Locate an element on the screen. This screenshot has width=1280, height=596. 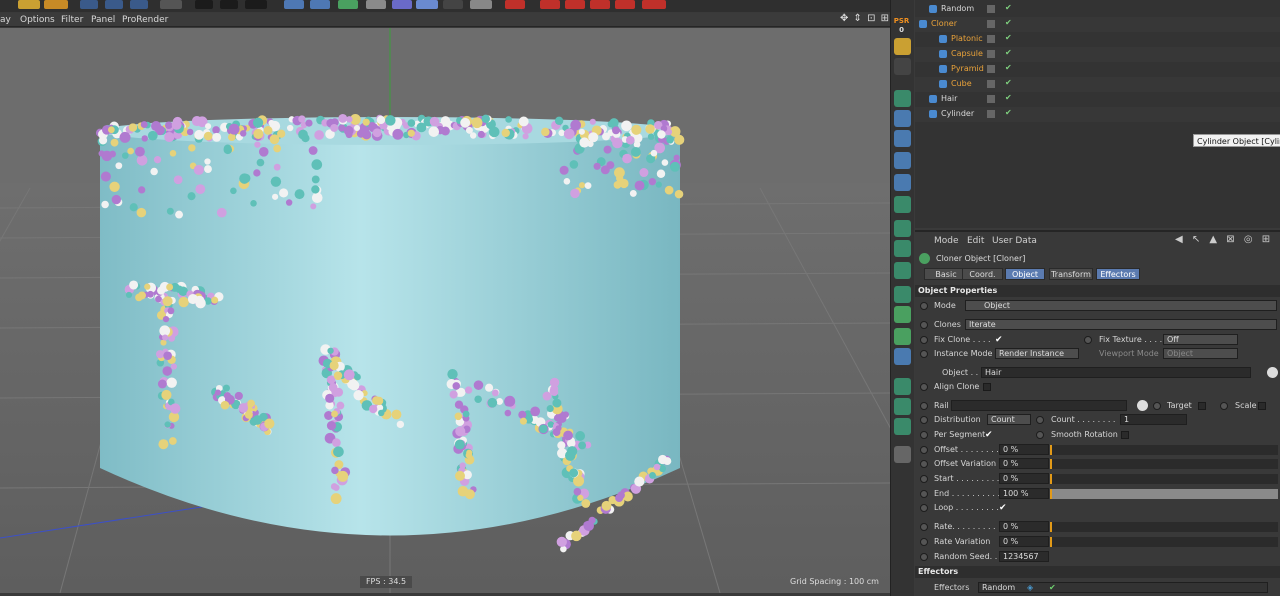
move-icon is located at coordinates (89, 4).